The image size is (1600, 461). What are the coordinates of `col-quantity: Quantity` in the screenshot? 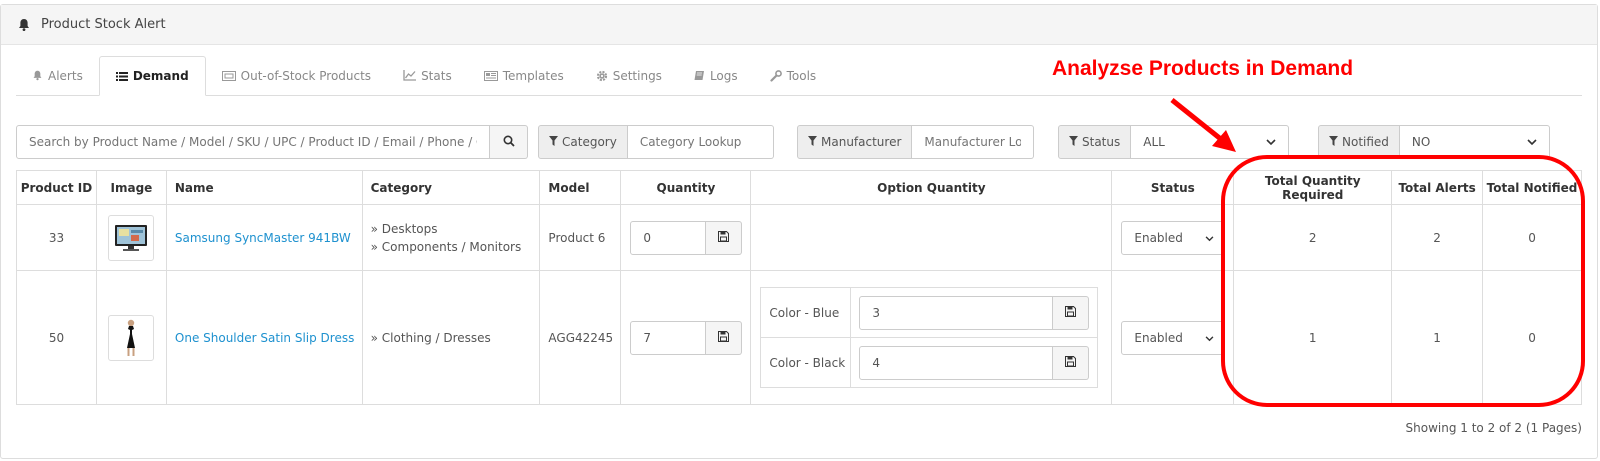 It's located at (686, 187).